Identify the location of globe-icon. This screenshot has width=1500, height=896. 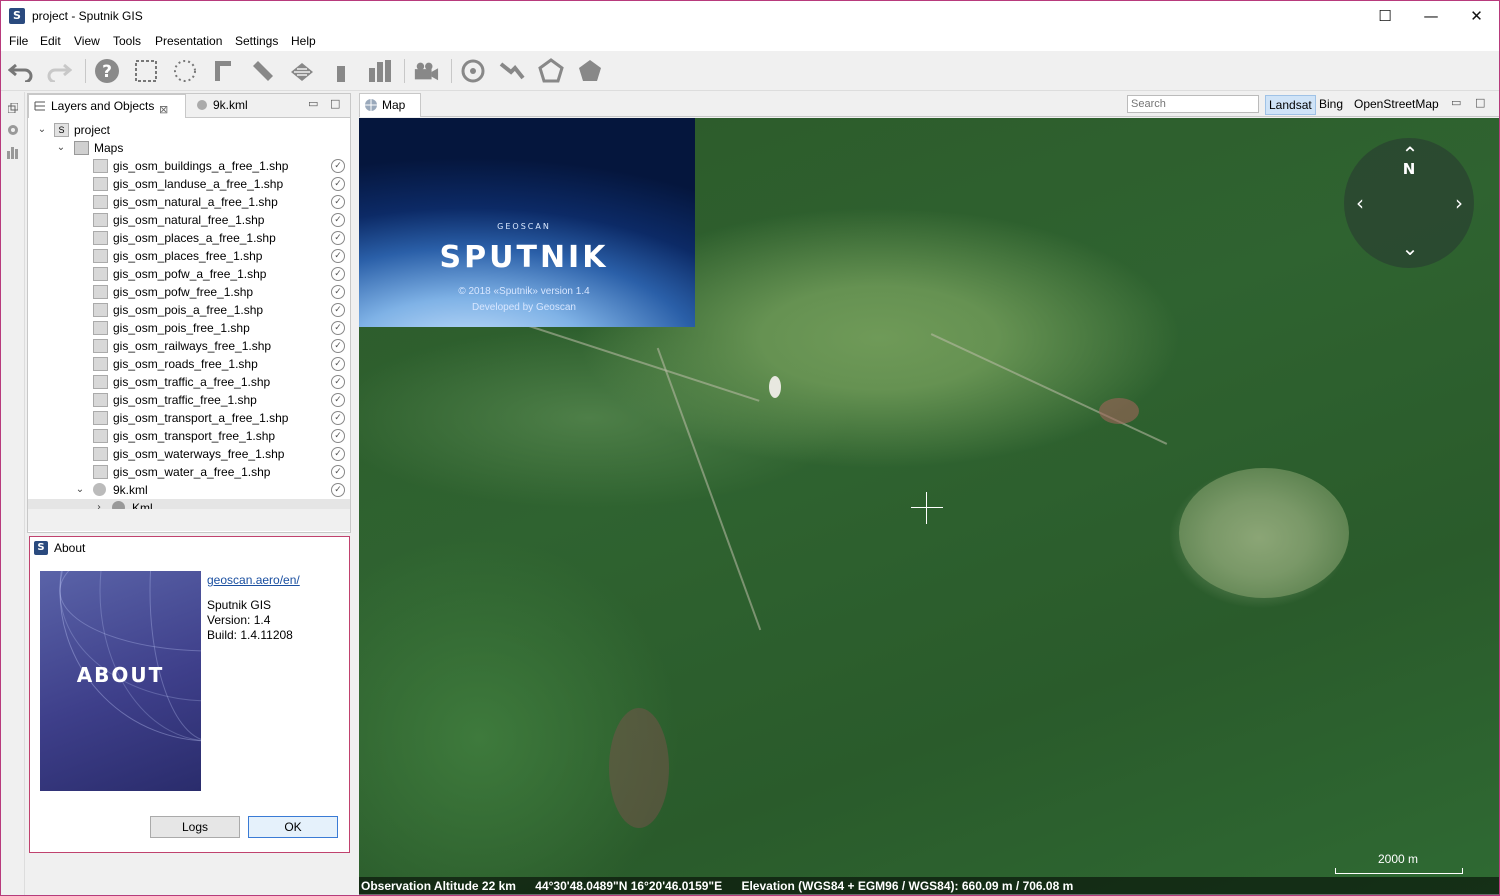
(202, 105).